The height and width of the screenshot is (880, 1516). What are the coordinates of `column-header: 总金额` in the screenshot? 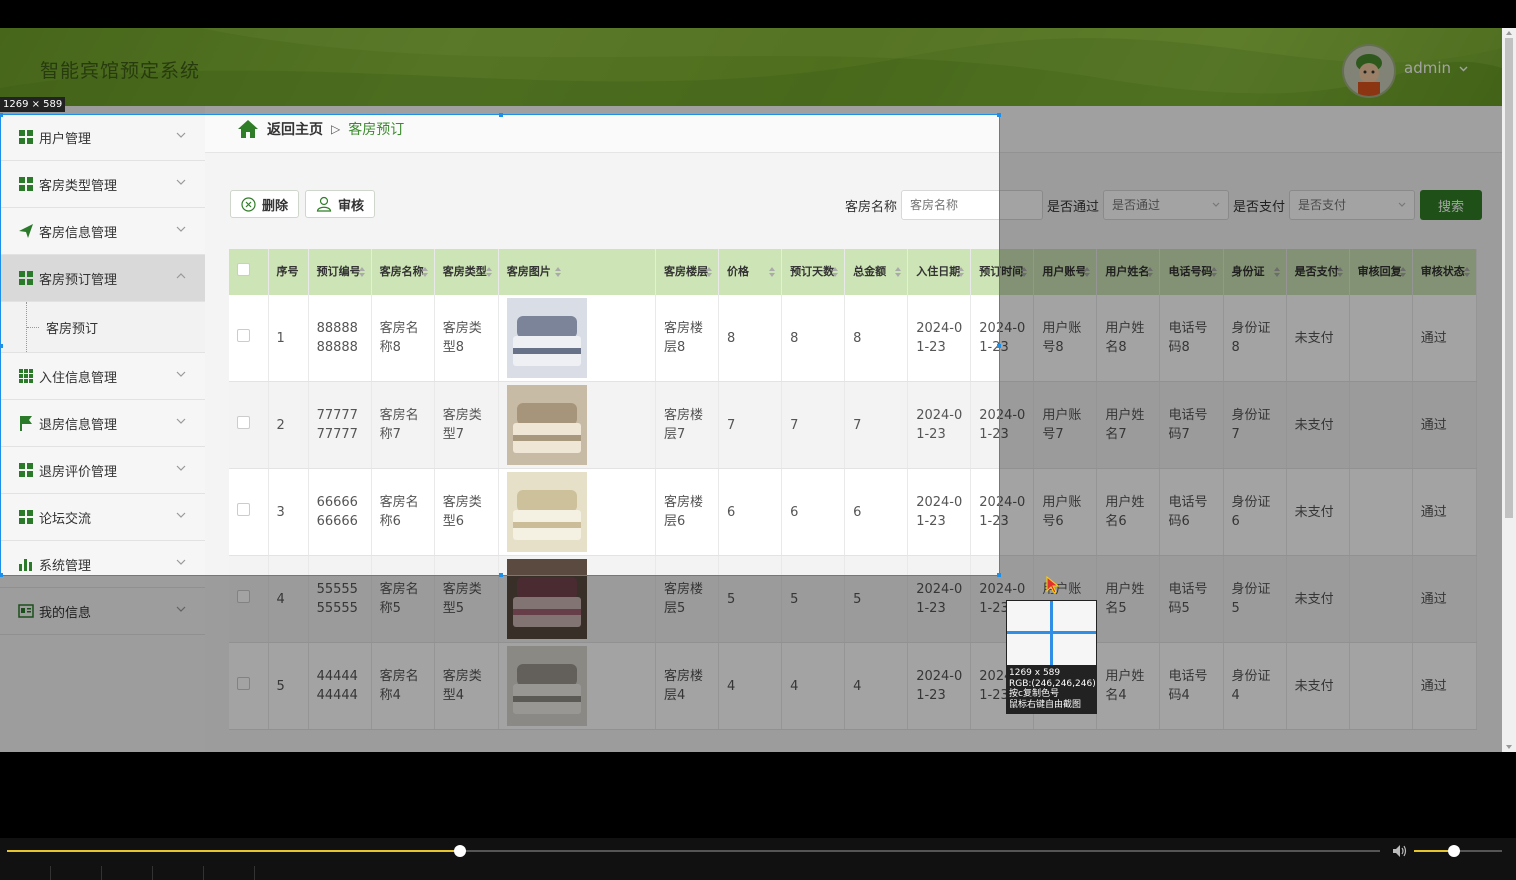 It's located at (876, 272).